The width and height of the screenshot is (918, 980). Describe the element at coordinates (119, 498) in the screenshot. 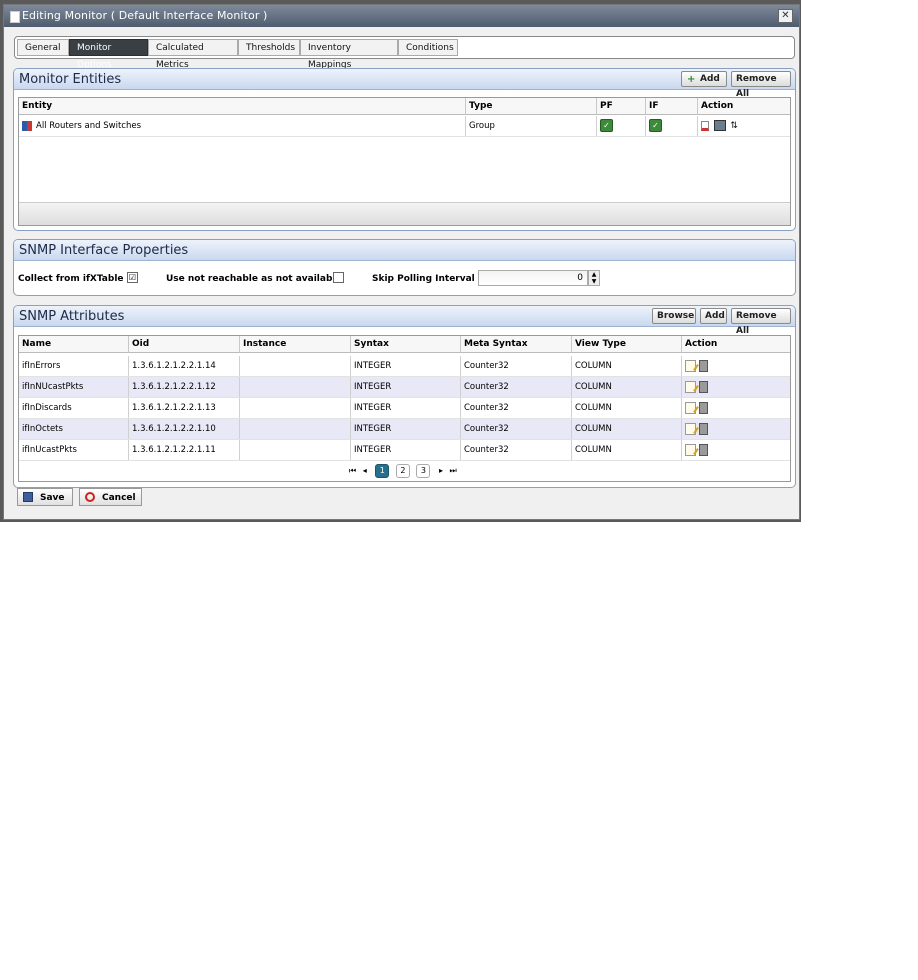

I see `cancel-label: Cancel` at that location.